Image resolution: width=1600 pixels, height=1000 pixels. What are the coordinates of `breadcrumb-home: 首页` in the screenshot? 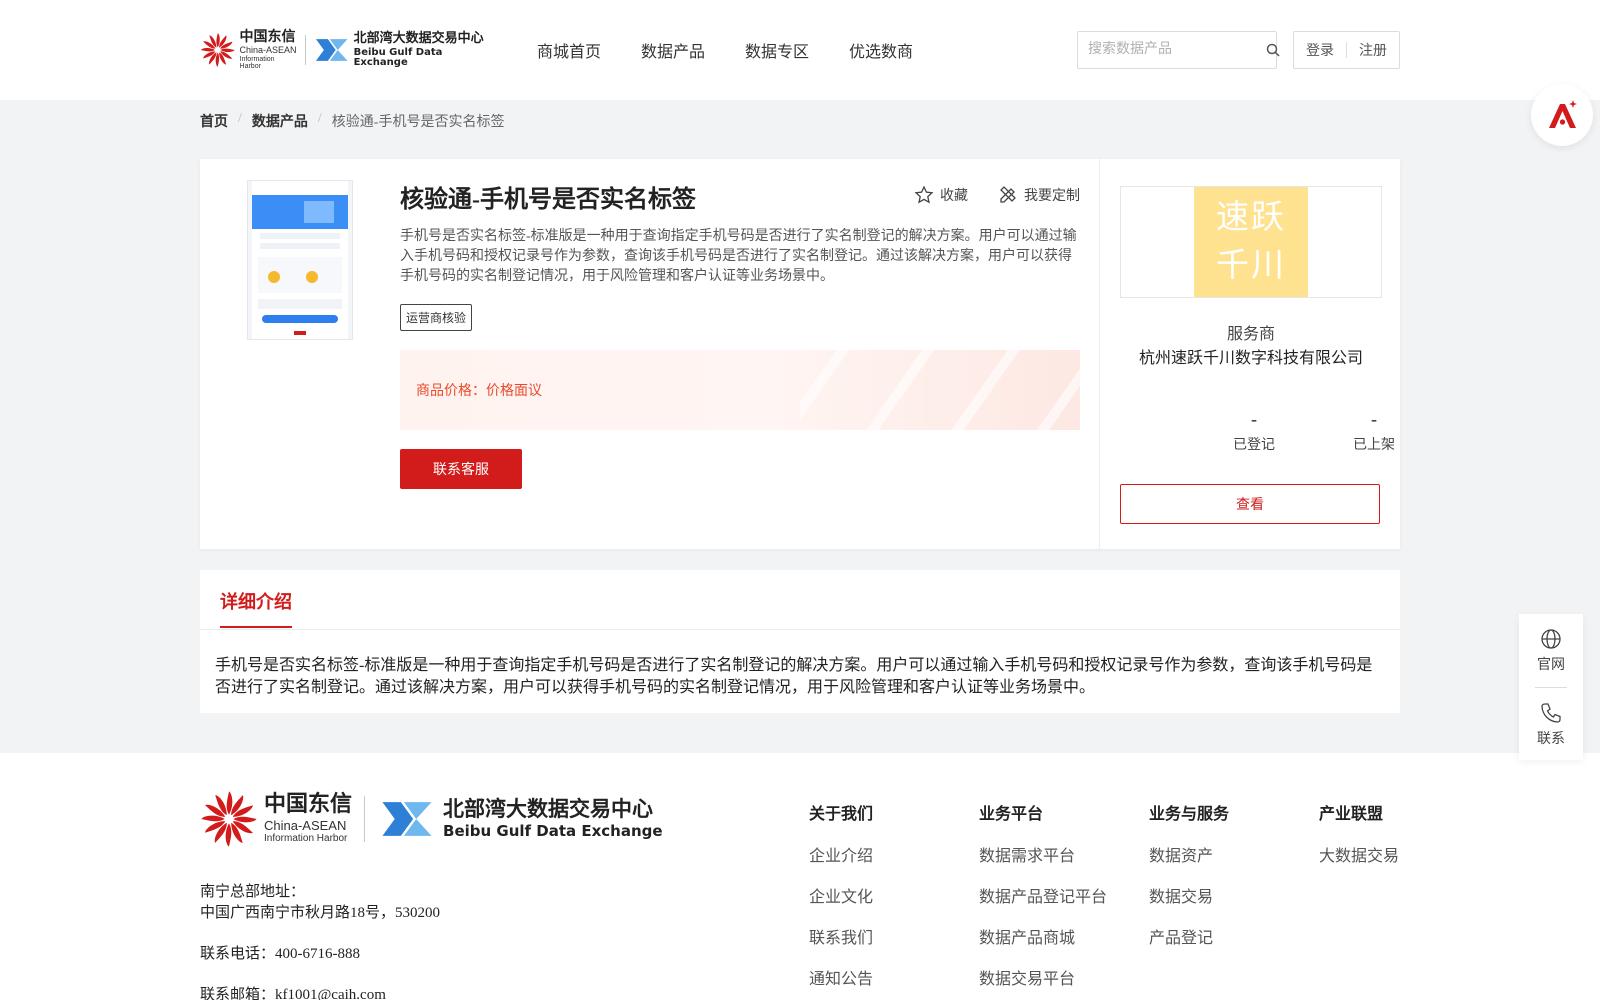 It's located at (214, 121).